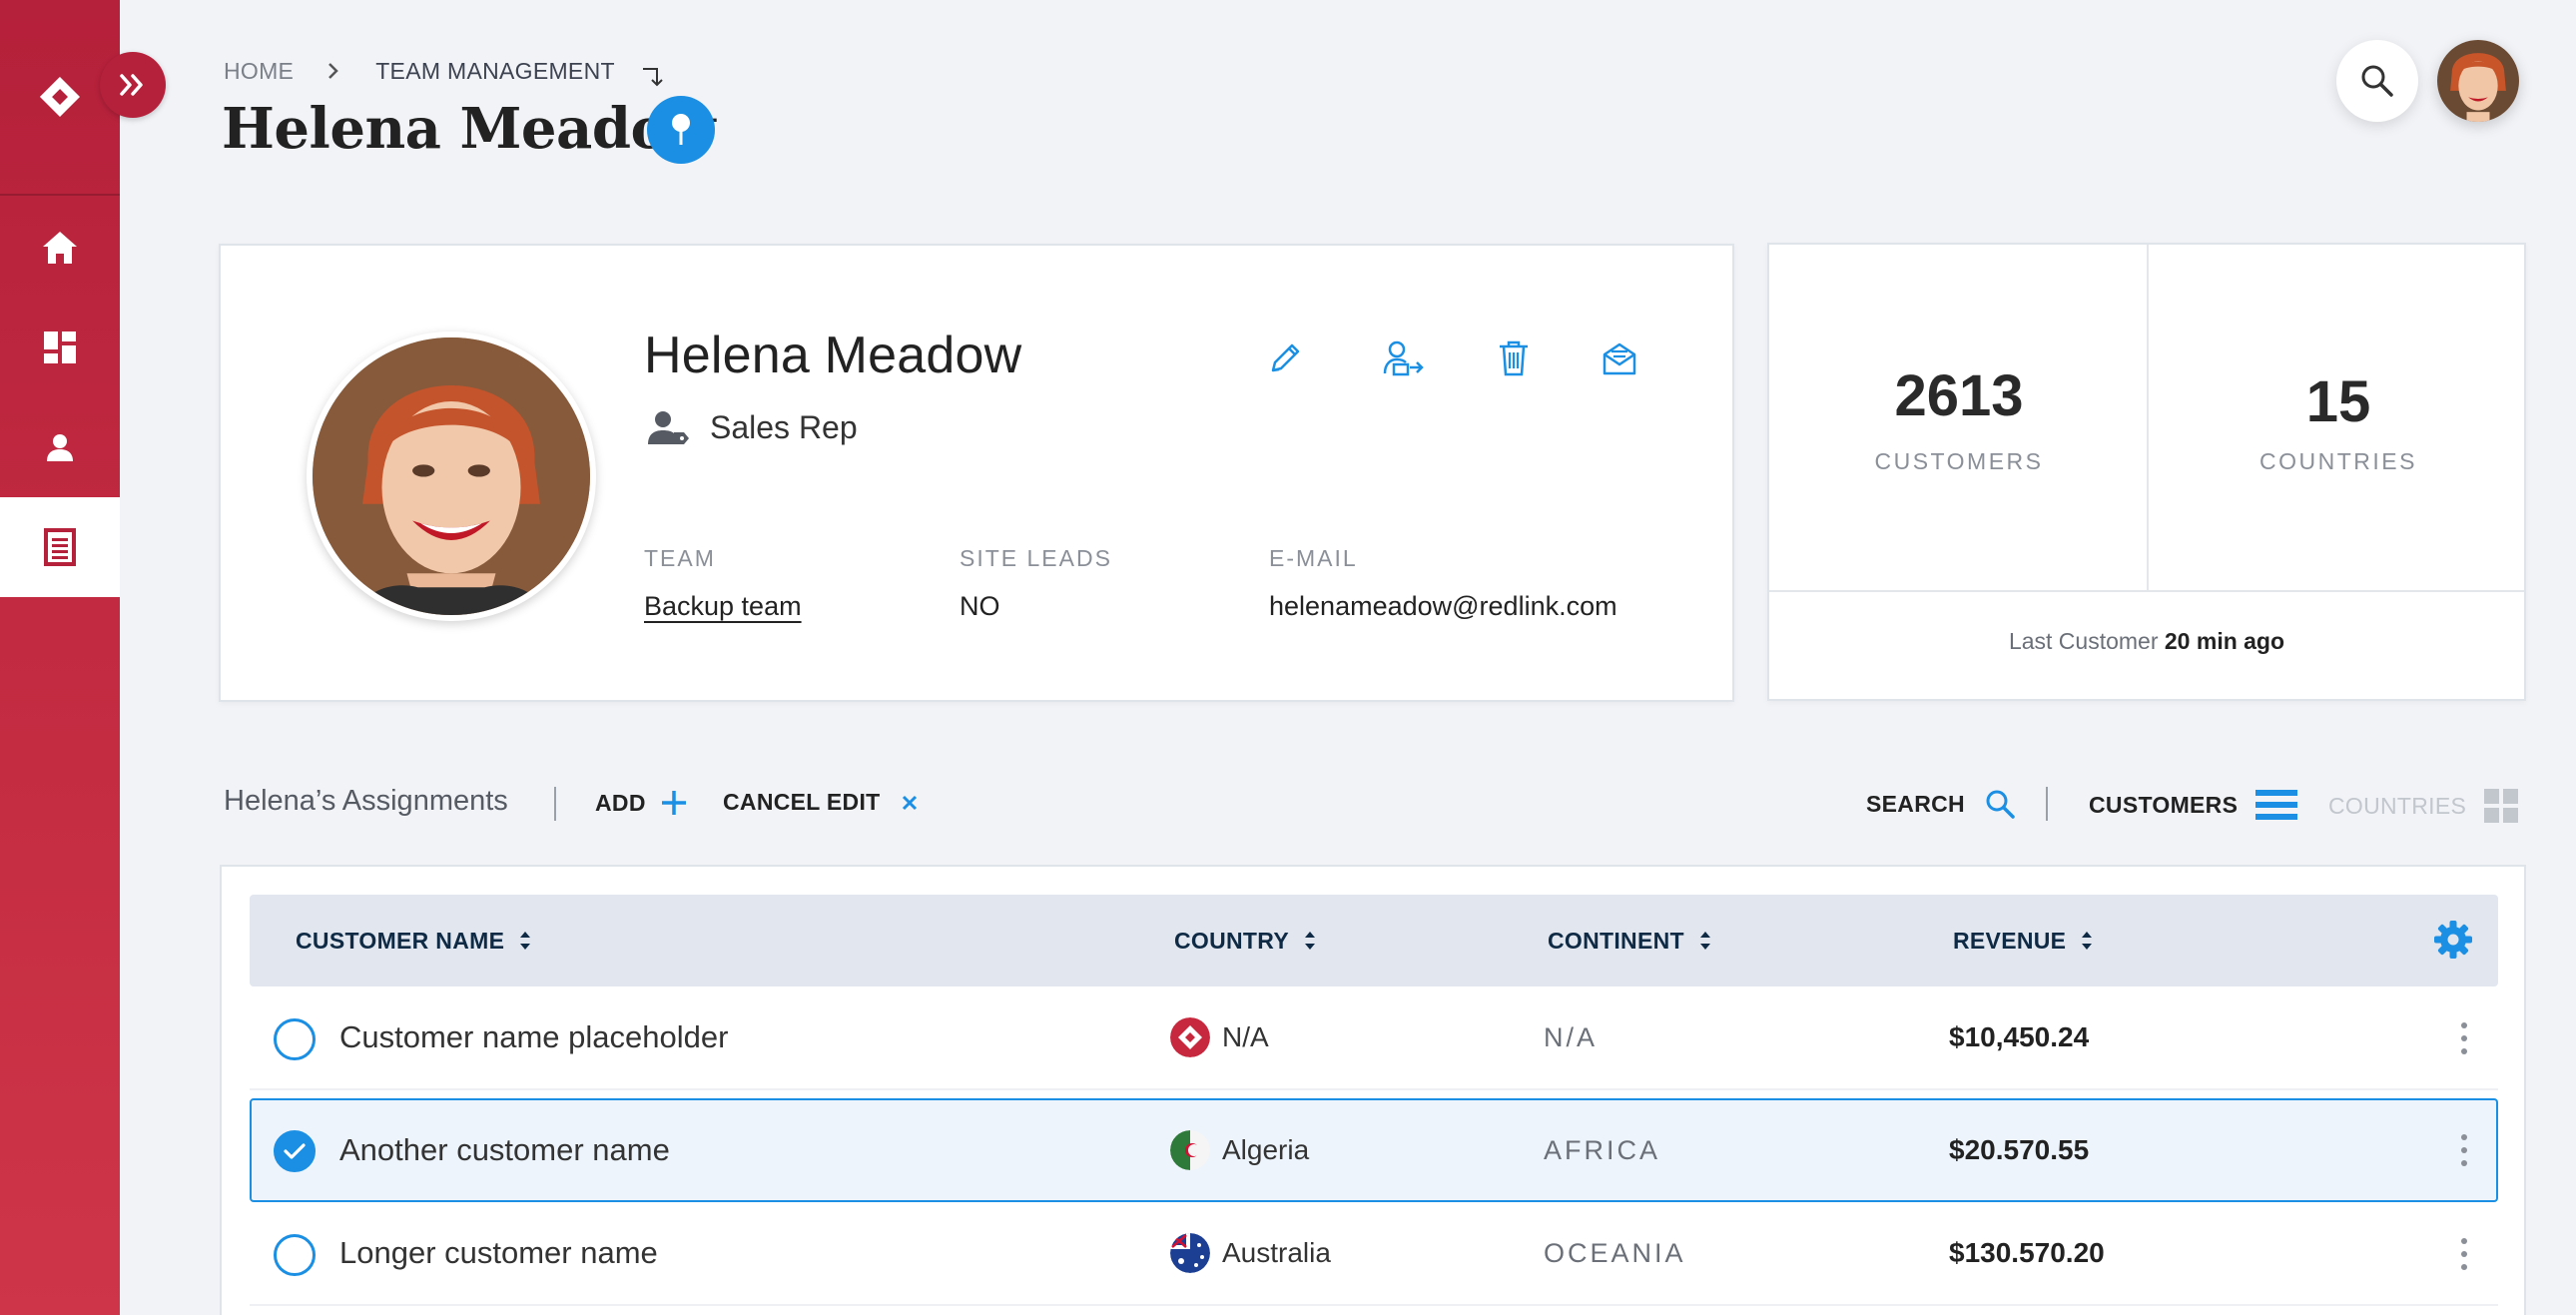  What do you see at coordinates (2501, 806) in the screenshot?
I see `grid-view-icon` at bounding box center [2501, 806].